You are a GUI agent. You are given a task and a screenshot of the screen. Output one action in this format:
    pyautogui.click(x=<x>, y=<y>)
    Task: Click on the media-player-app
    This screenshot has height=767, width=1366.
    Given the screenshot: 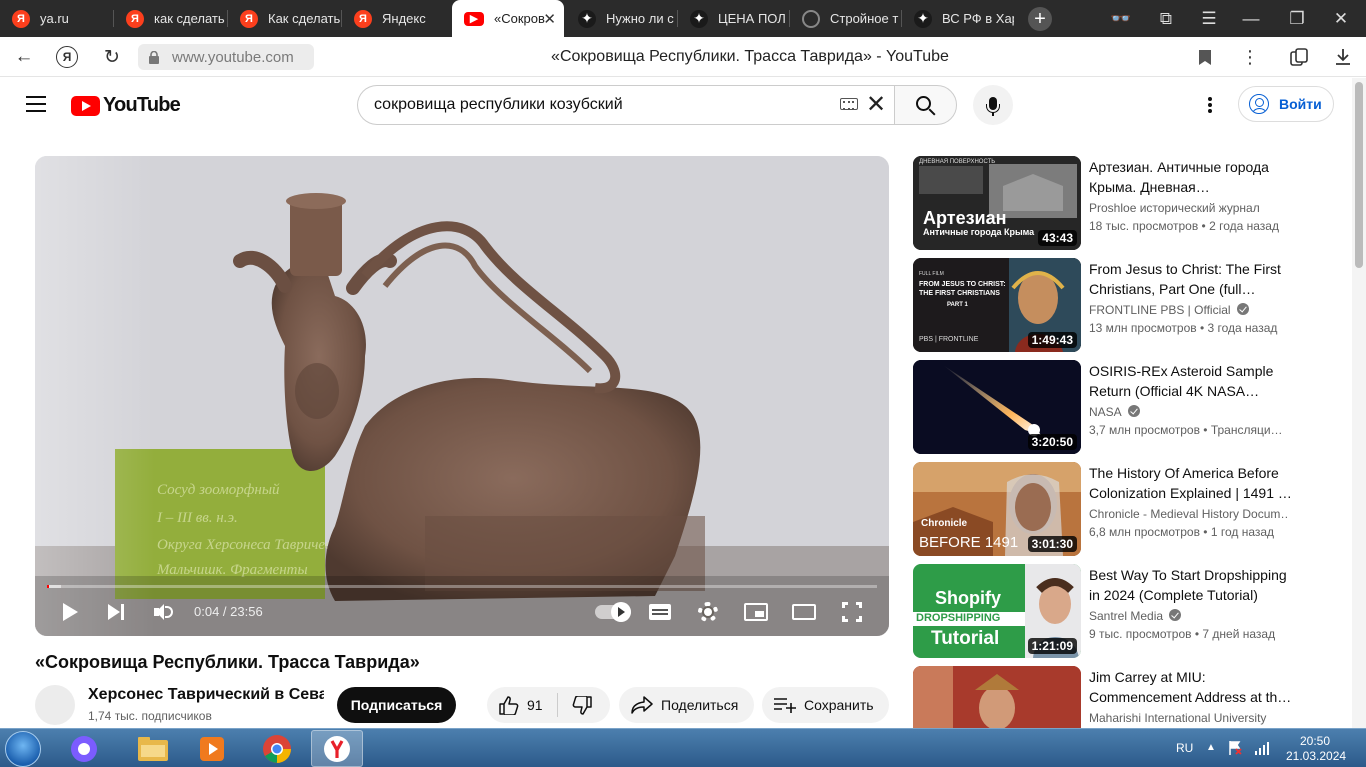 What is the action you would take?
    pyautogui.click(x=212, y=748)
    